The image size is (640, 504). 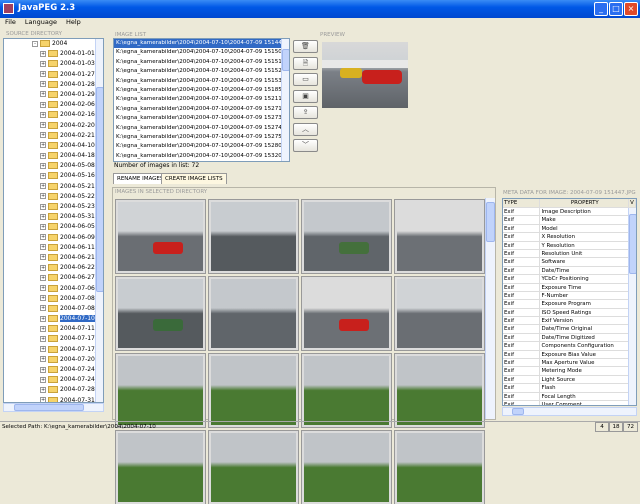 What do you see at coordinates (50, 370) in the screenshot?
I see `tree-folder: +2004-07-24` at bounding box center [50, 370].